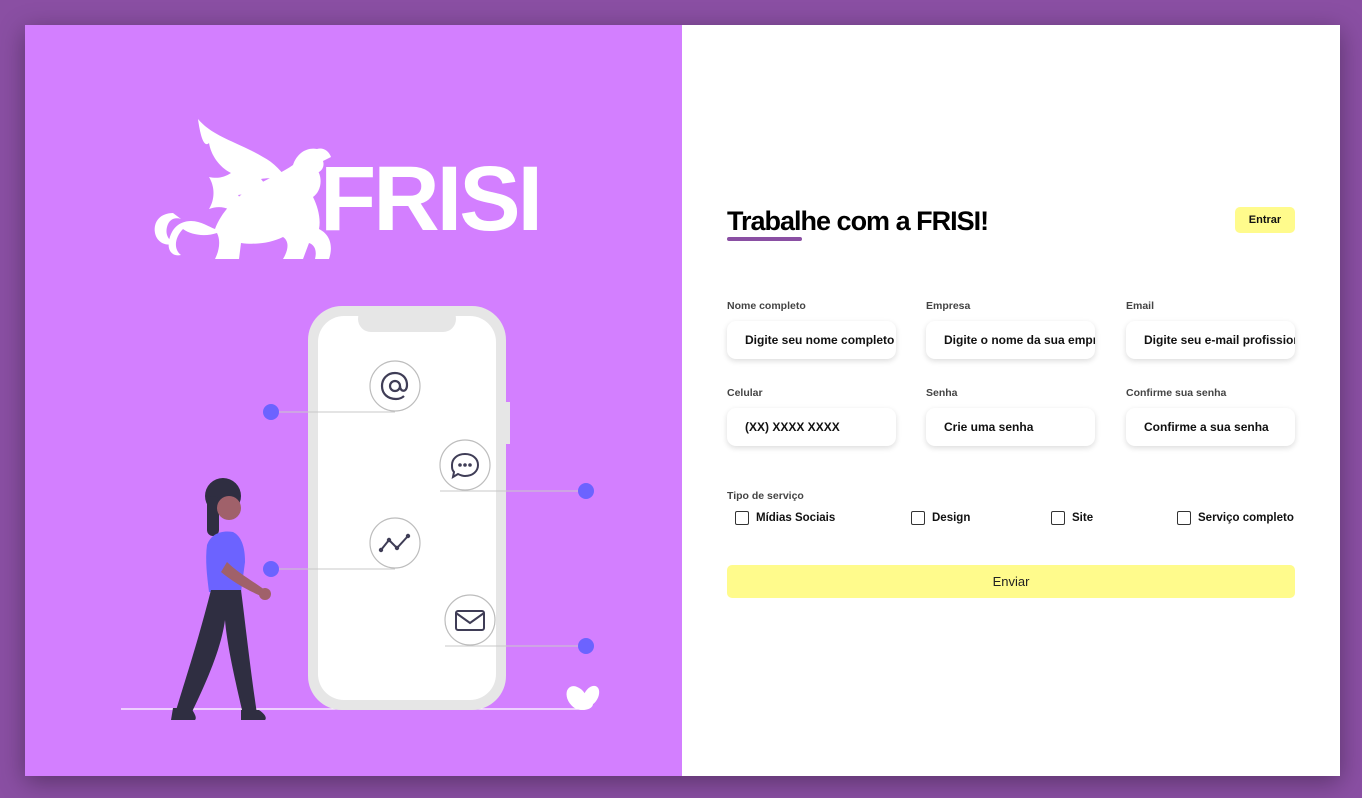  What do you see at coordinates (1265, 220) in the screenshot?
I see `login-button: Entrar` at bounding box center [1265, 220].